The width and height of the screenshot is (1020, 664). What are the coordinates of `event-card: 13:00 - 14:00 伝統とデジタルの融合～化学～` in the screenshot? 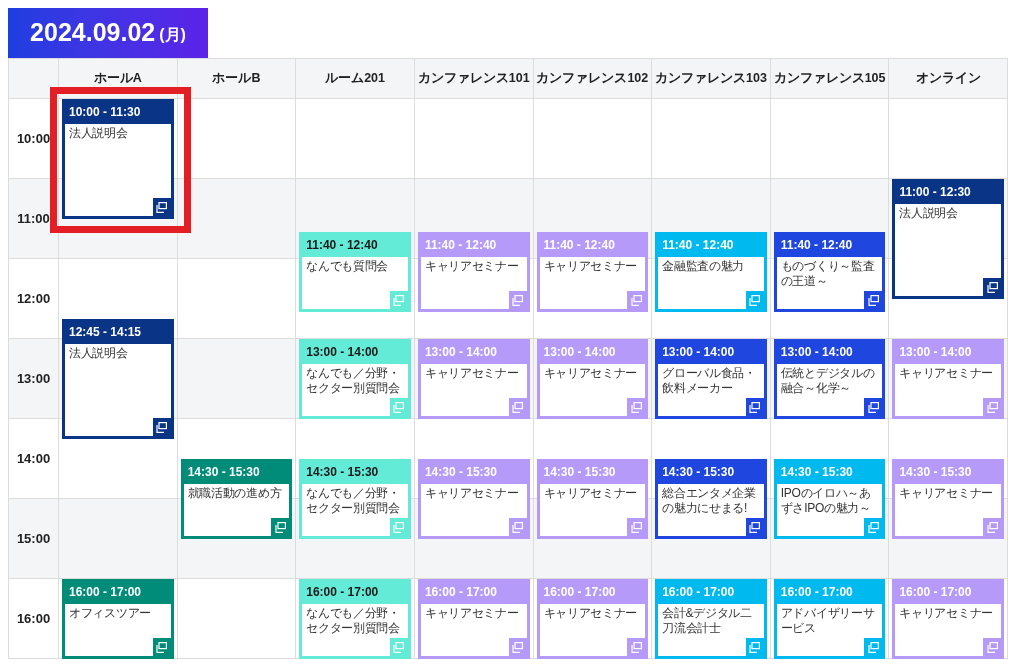 It's located at (829, 379).